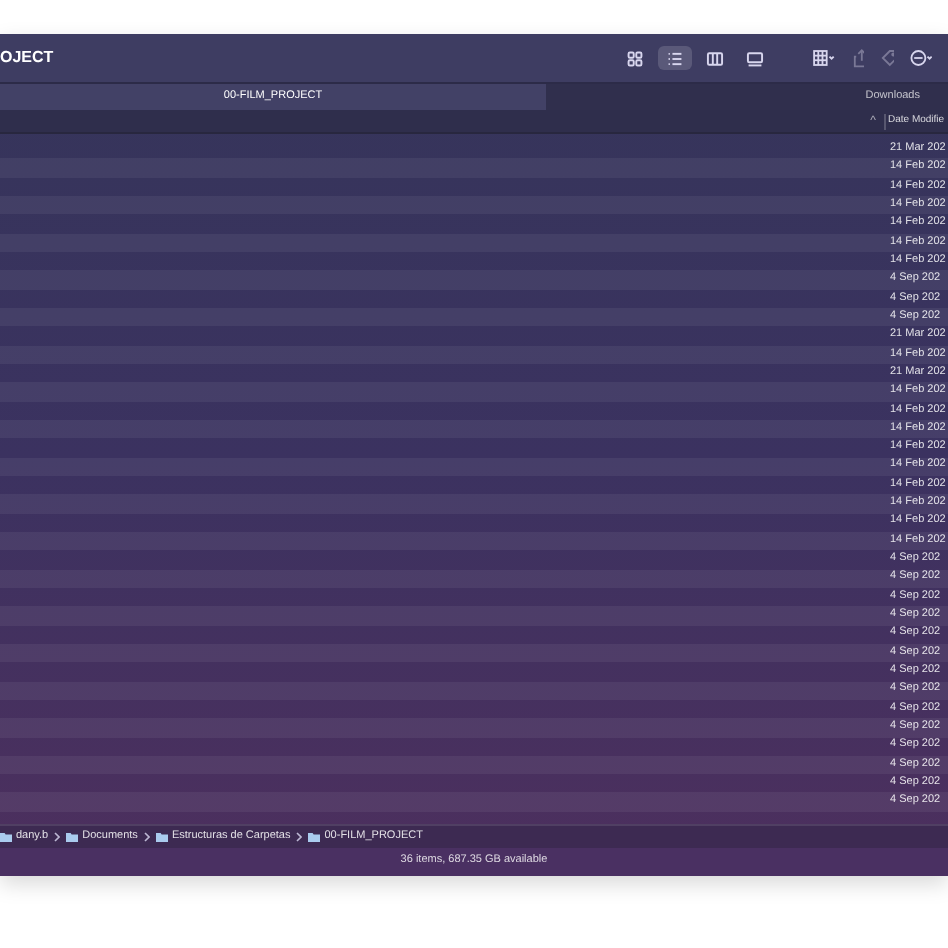 This screenshot has height=948, width=948. Describe the element at coordinates (886, 58) in the screenshot. I see `tag-icon` at that location.